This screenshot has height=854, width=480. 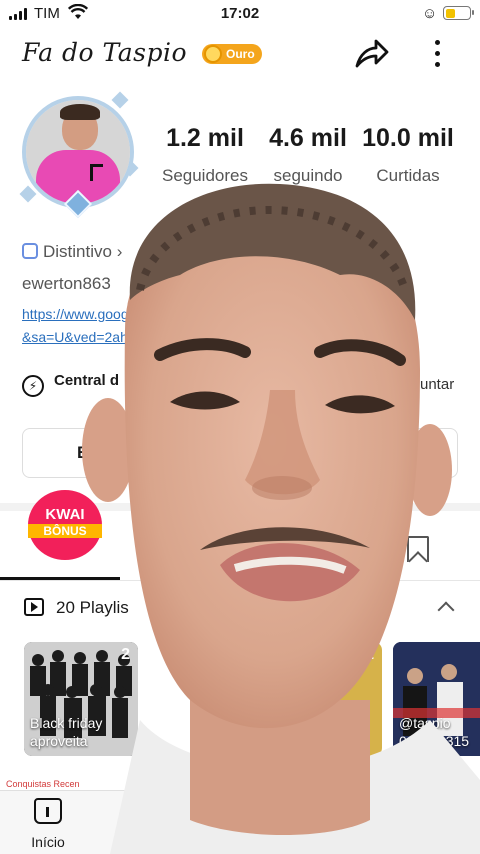 What do you see at coordinates (430, 842) in the screenshot?
I see `nav-profile-label: Perfil` at bounding box center [430, 842].